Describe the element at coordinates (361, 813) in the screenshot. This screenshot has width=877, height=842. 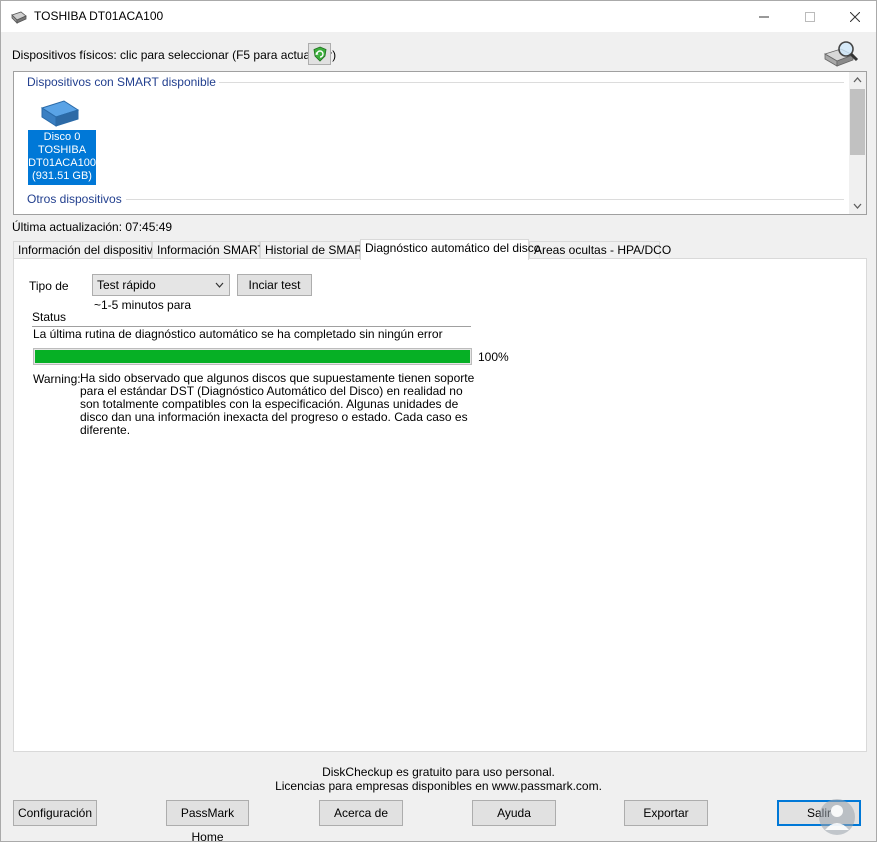
I see `about-button: Acerca de` at that location.